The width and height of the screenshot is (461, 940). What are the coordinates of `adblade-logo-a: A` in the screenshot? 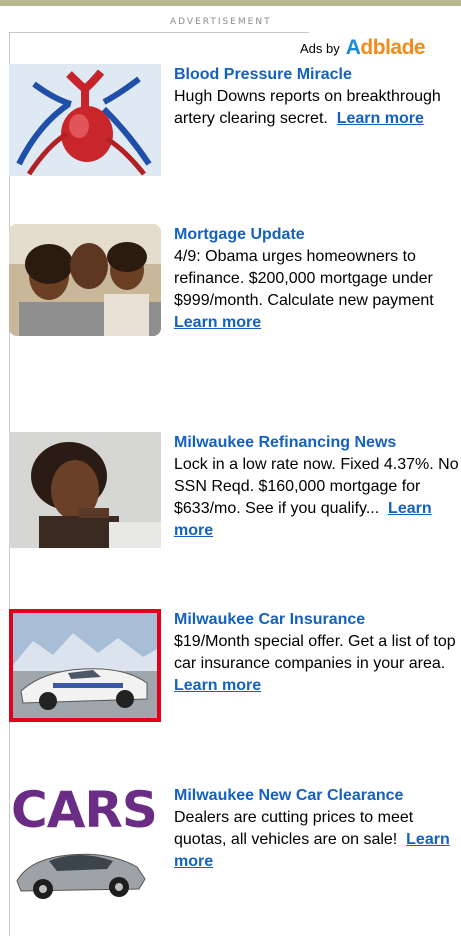 It's located at (353, 47).